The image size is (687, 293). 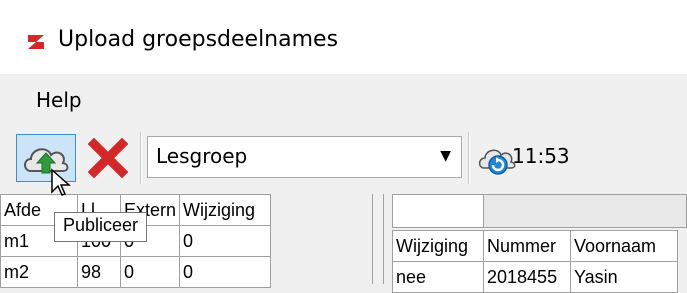 I want to click on mouse-pointer-icon, so click(x=61, y=182).